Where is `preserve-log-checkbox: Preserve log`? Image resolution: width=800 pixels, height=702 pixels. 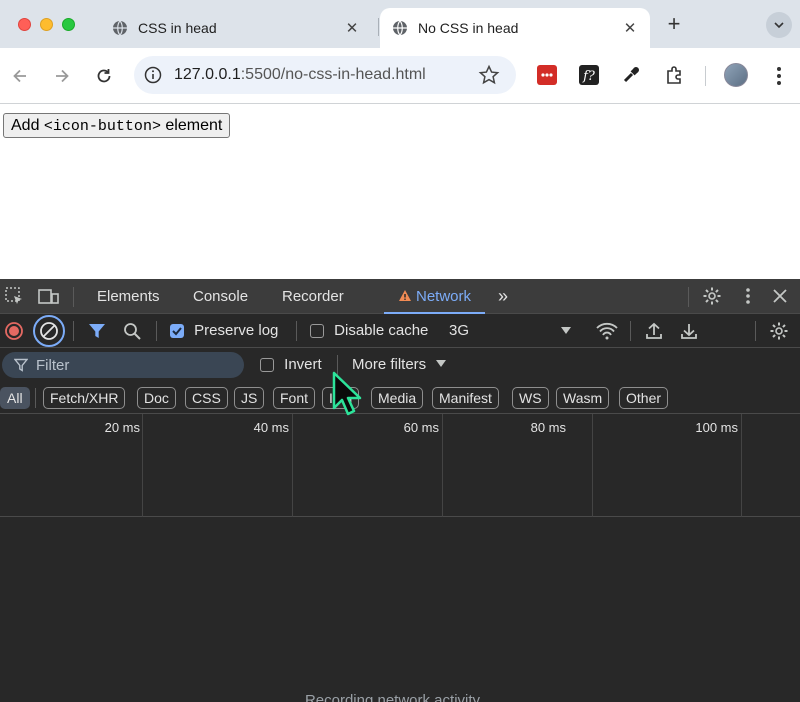 preserve-log-checkbox: Preserve log is located at coordinates (224, 331).